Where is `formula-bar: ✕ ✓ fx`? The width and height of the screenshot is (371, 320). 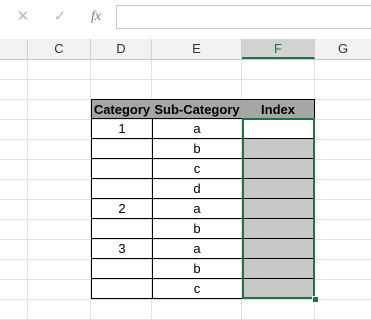
formula-bar: ✕ ✓ fx is located at coordinates (185, 20).